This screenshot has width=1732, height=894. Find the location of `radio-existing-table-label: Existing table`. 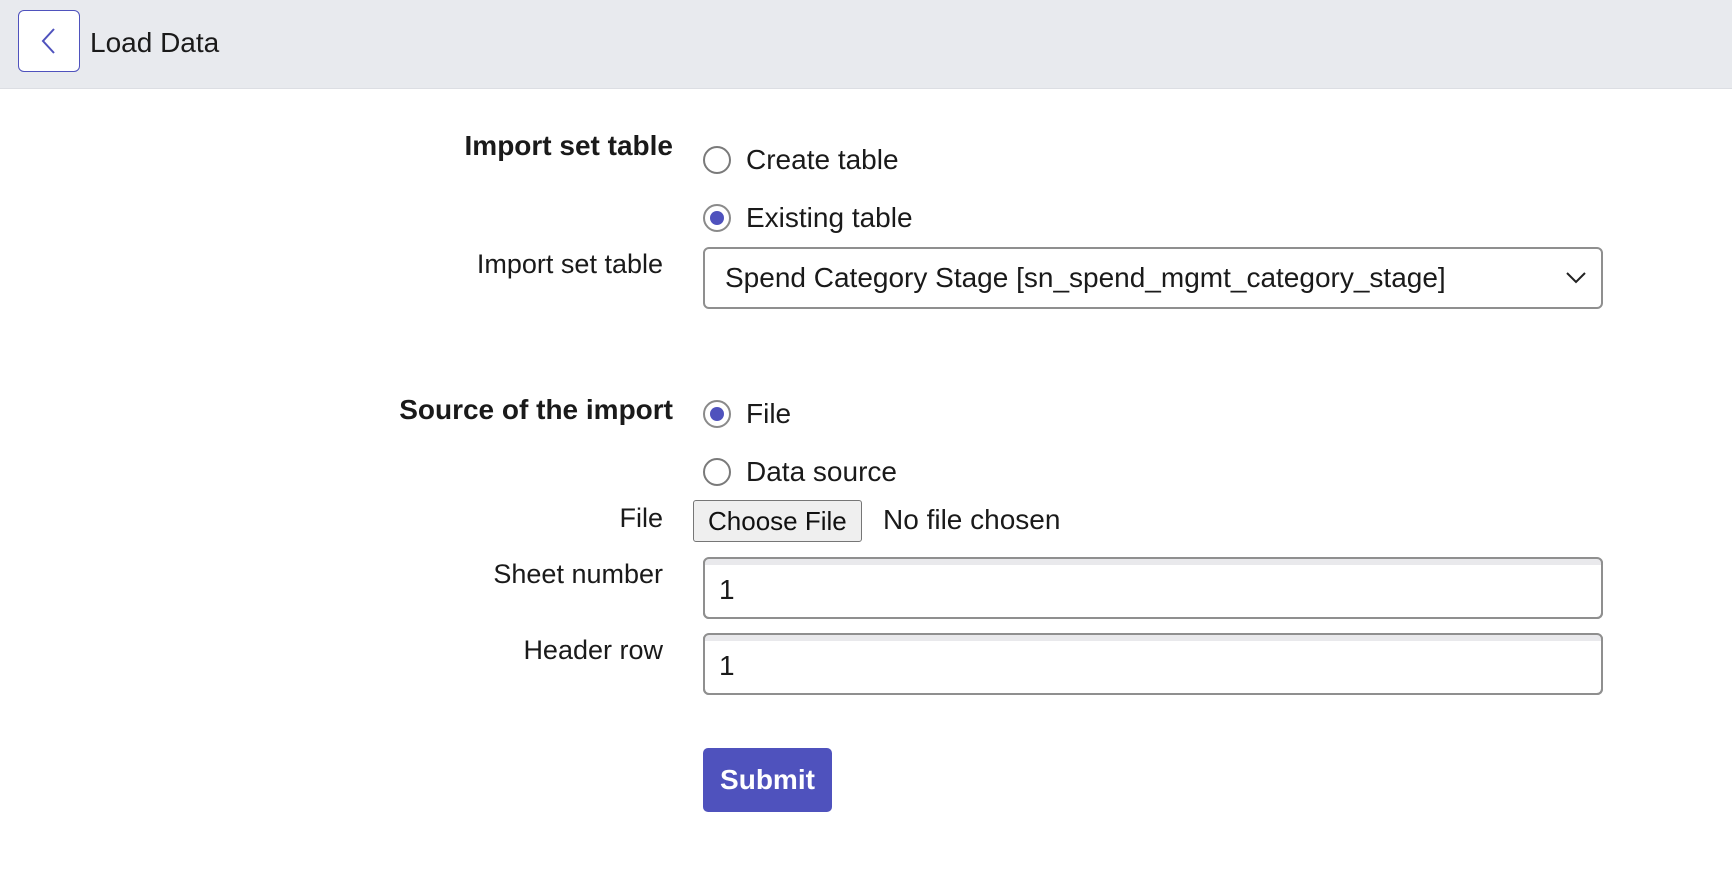

radio-existing-table-label: Existing table is located at coordinates (829, 217).